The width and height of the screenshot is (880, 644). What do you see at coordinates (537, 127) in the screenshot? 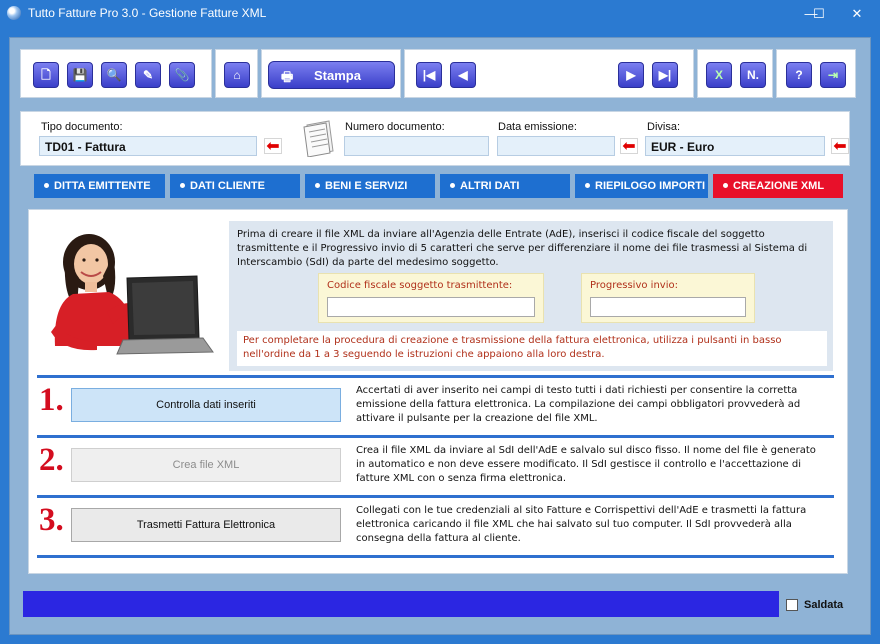
I see `data-emissione-label: Data emissione:` at bounding box center [537, 127].